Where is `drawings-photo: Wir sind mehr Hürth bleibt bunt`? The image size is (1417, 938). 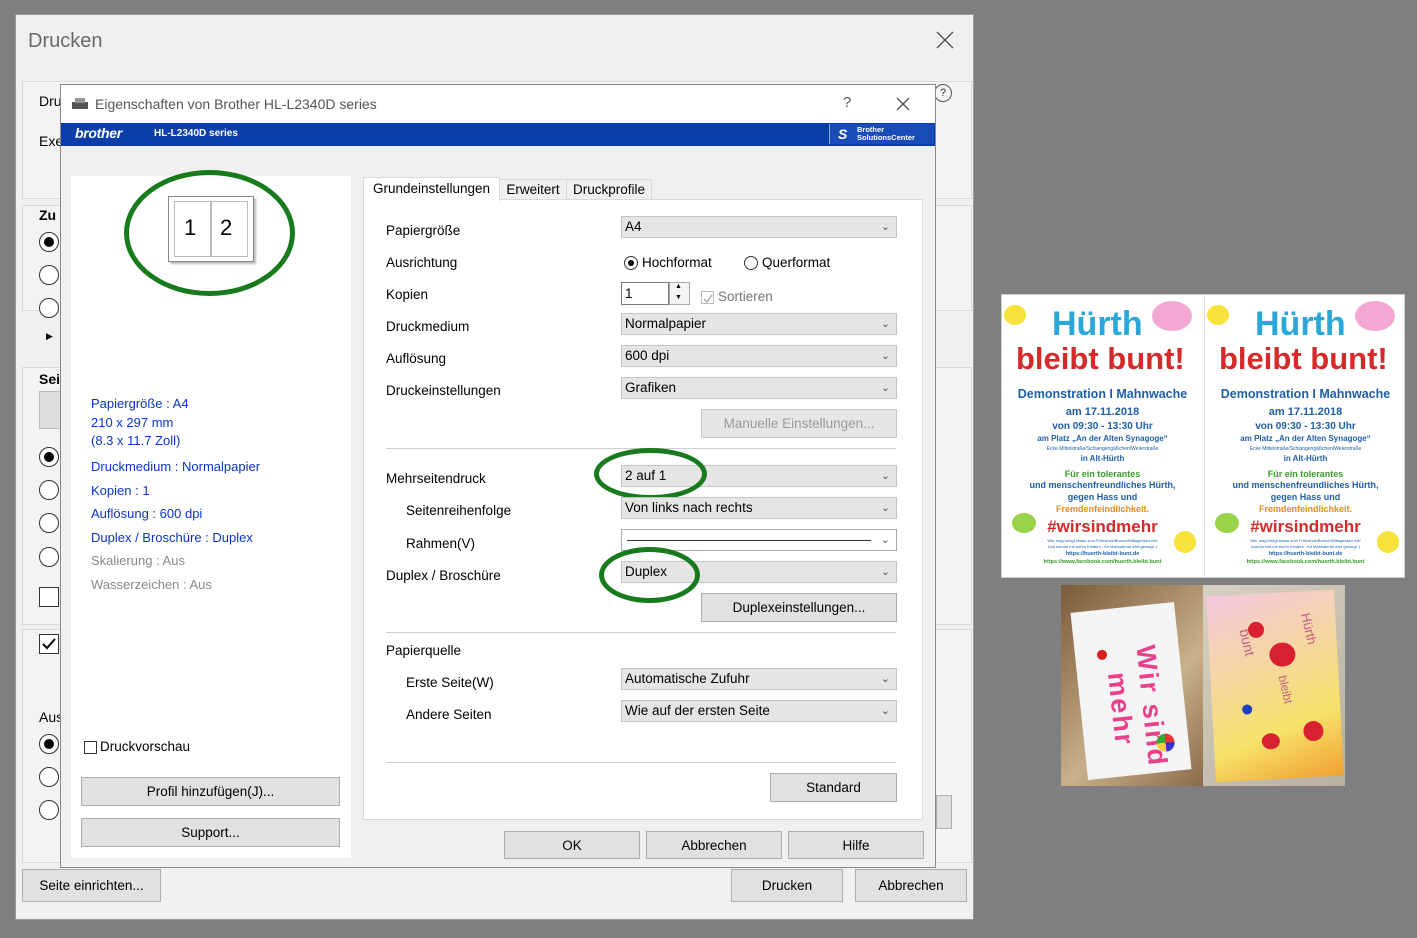
drawings-photo: Wir sind mehr Hürth bleibt bunt is located at coordinates (1203, 685).